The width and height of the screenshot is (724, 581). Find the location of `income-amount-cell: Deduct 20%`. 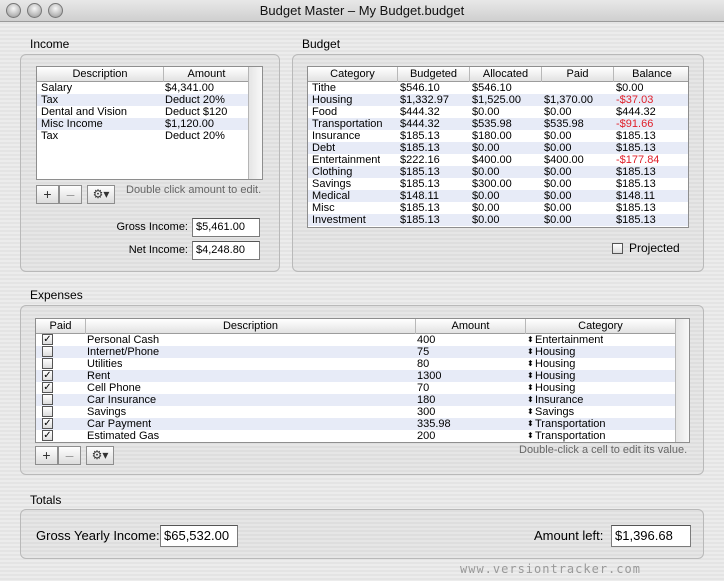

income-amount-cell: Deduct 20% is located at coordinates (195, 100).